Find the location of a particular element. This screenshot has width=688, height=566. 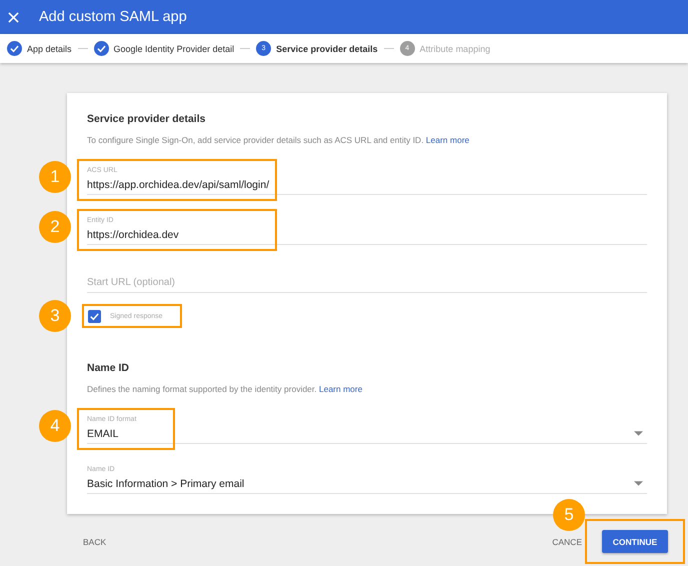

step-label: App details is located at coordinates (49, 49).